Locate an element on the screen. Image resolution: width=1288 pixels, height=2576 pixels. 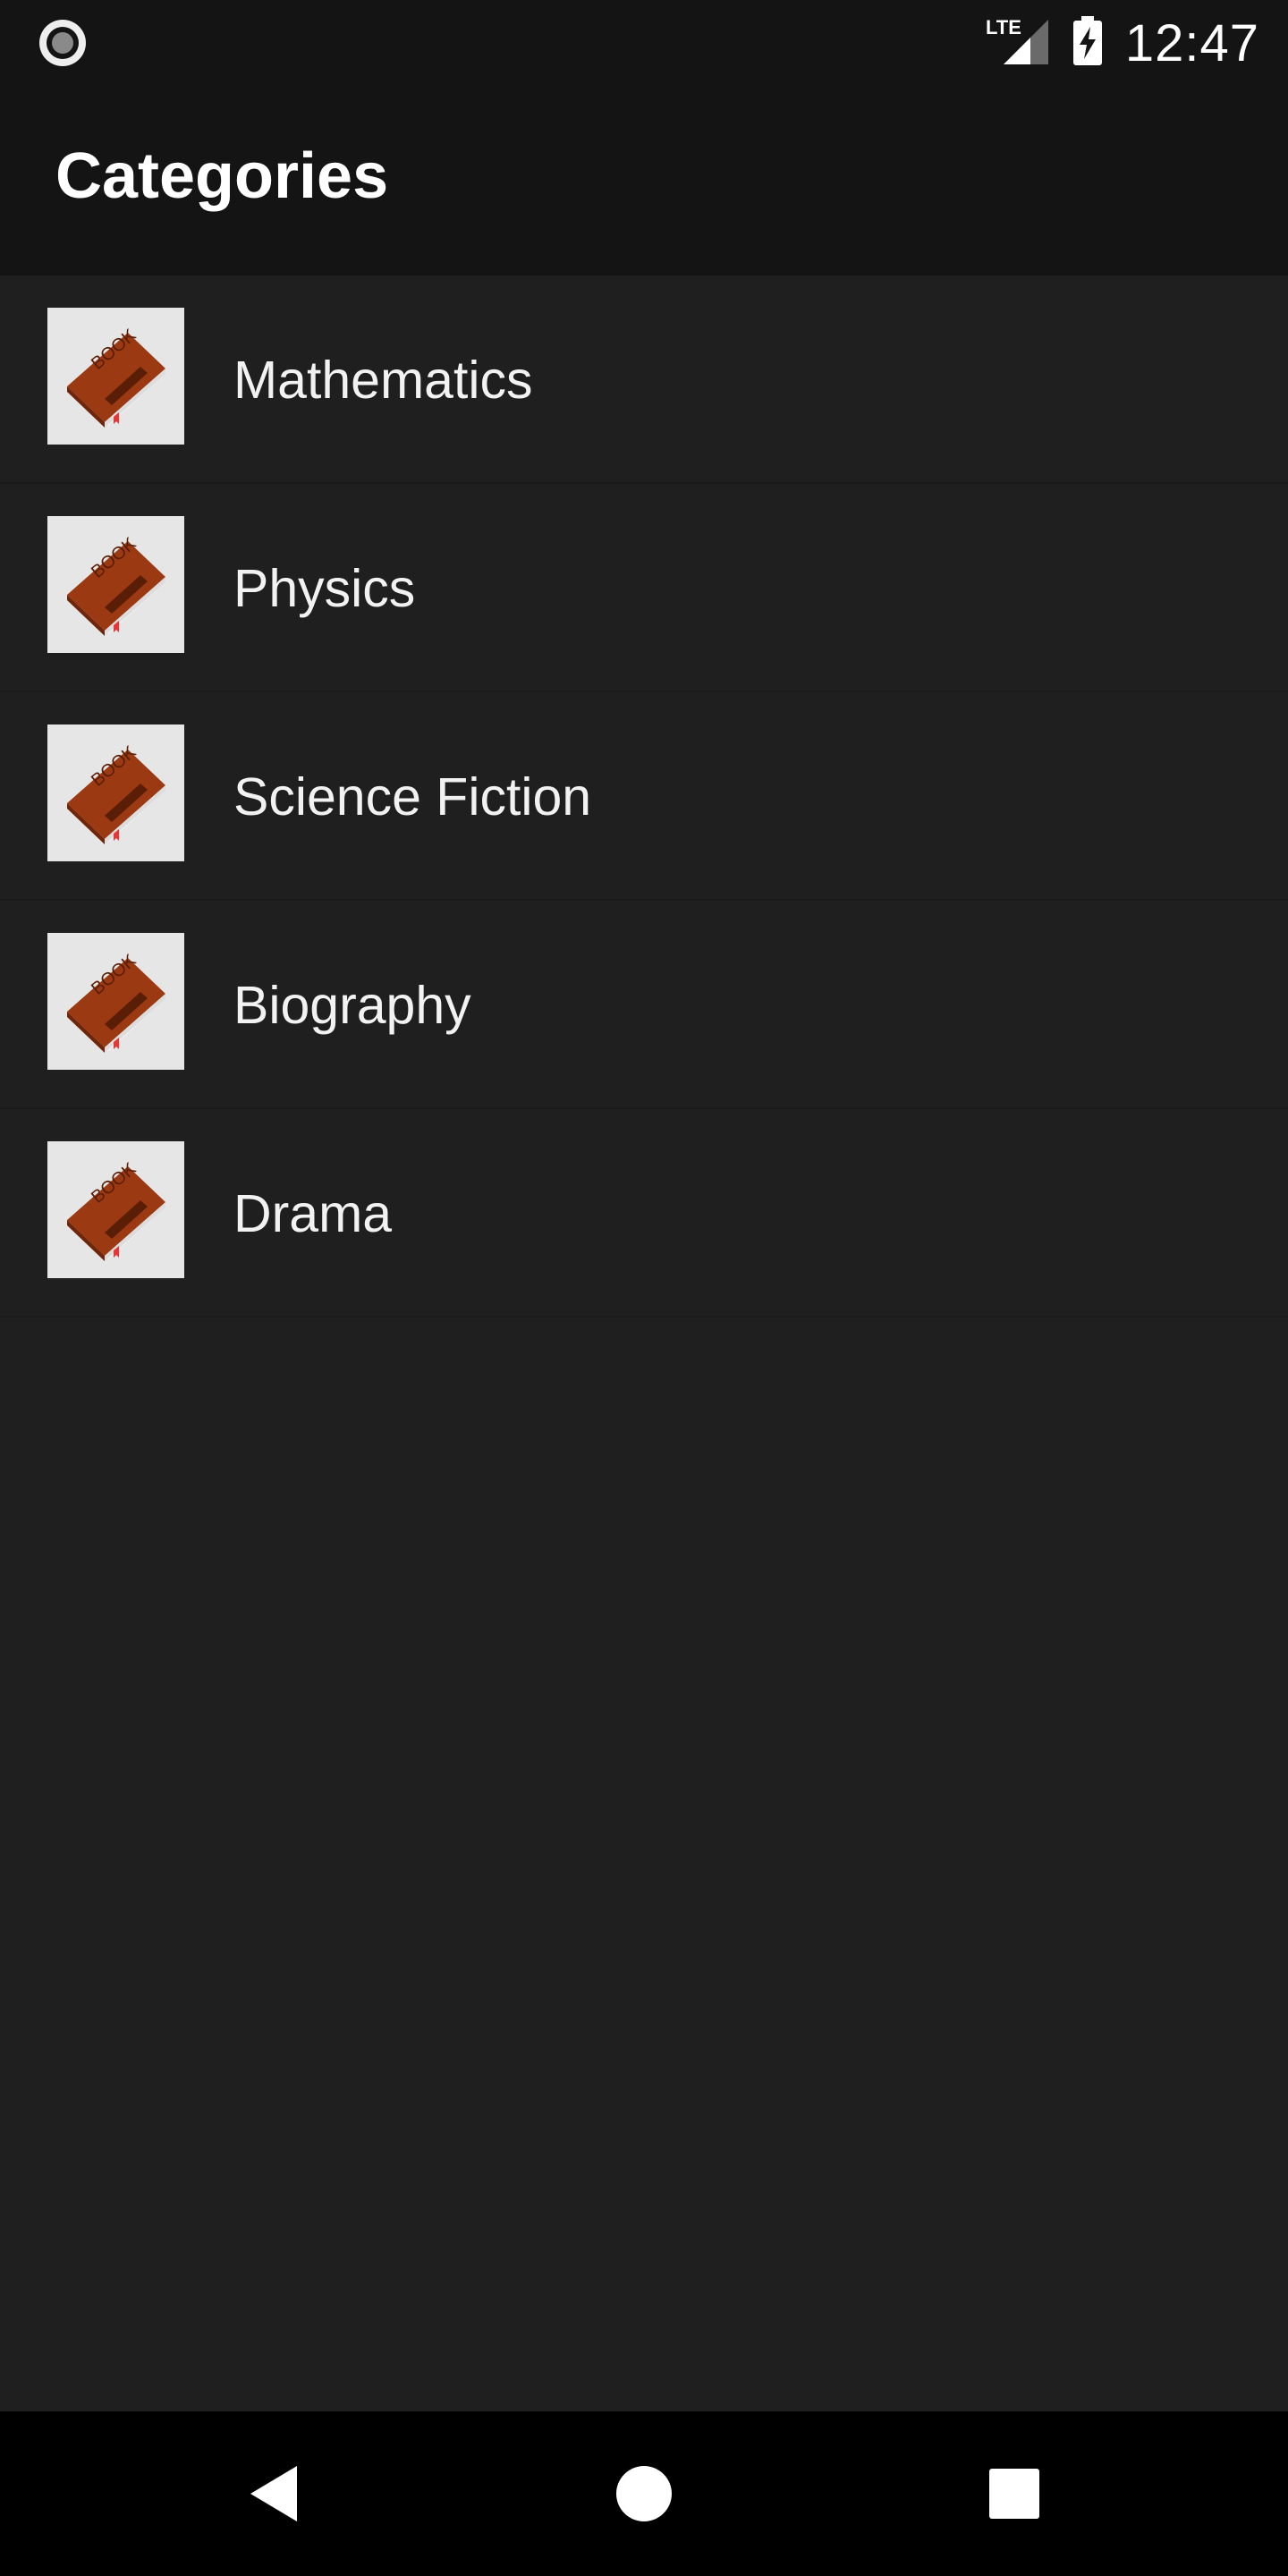
status-time: 12:47 is located at coordinates (1191, 42).